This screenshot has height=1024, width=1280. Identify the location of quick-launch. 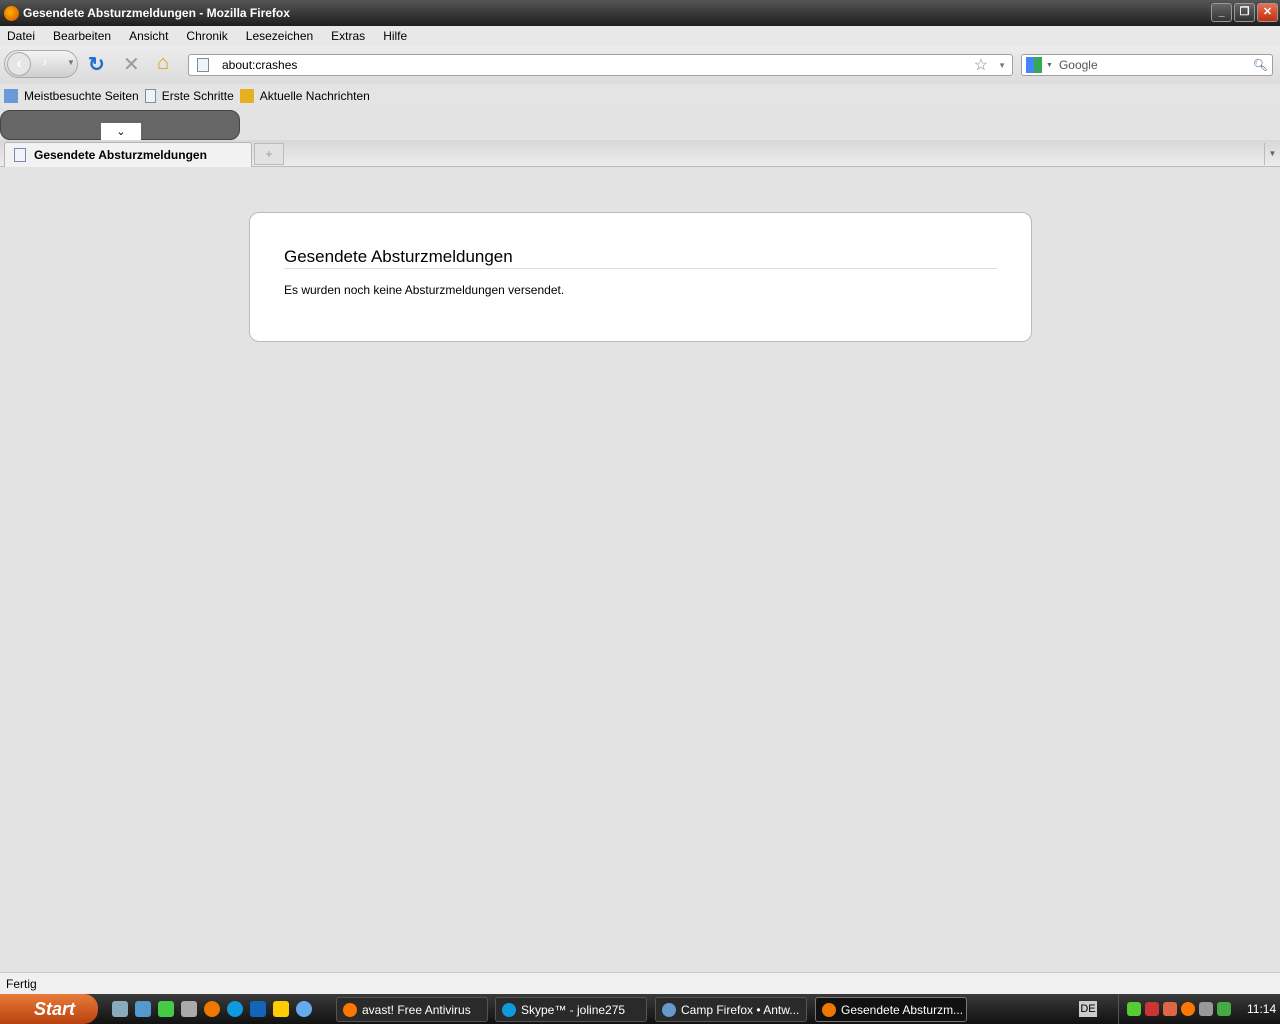
(212, 1009).